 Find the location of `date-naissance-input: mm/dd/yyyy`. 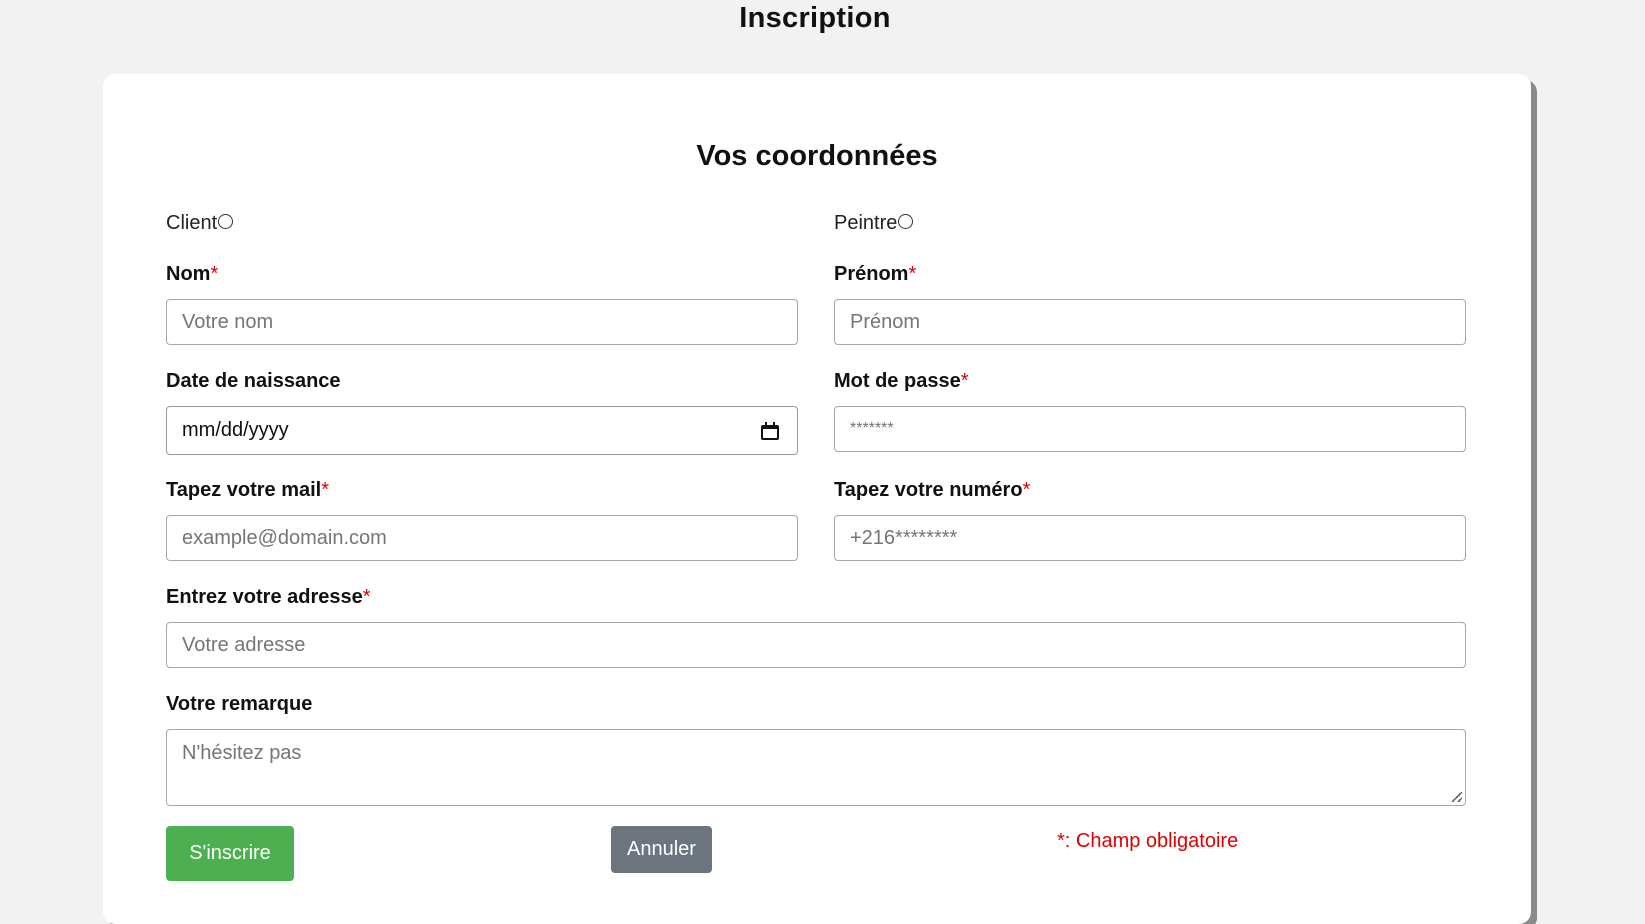

date-naissance-input: mm/dd/yyyy is located at coordinates (482, 430).